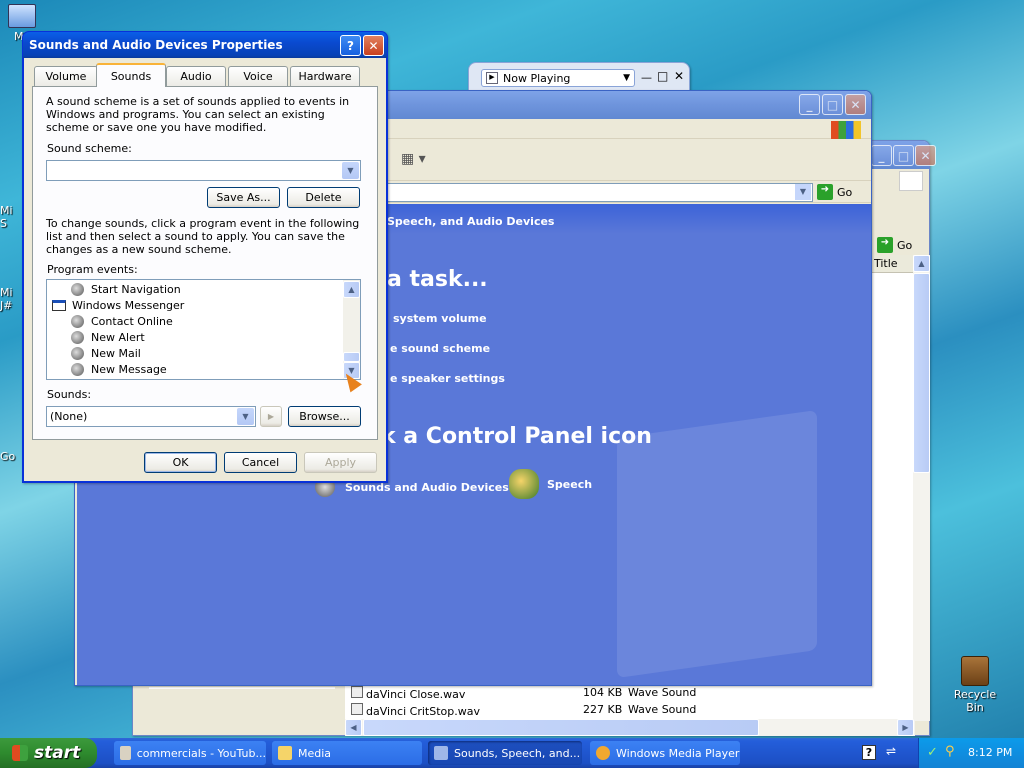 This screenshot has width=1024, height=768. What do you see at coordinates (975, 685) in the screenshot?
I see `recycle-bin-icon: Recycle Bin` at bounding box center [975, 685].